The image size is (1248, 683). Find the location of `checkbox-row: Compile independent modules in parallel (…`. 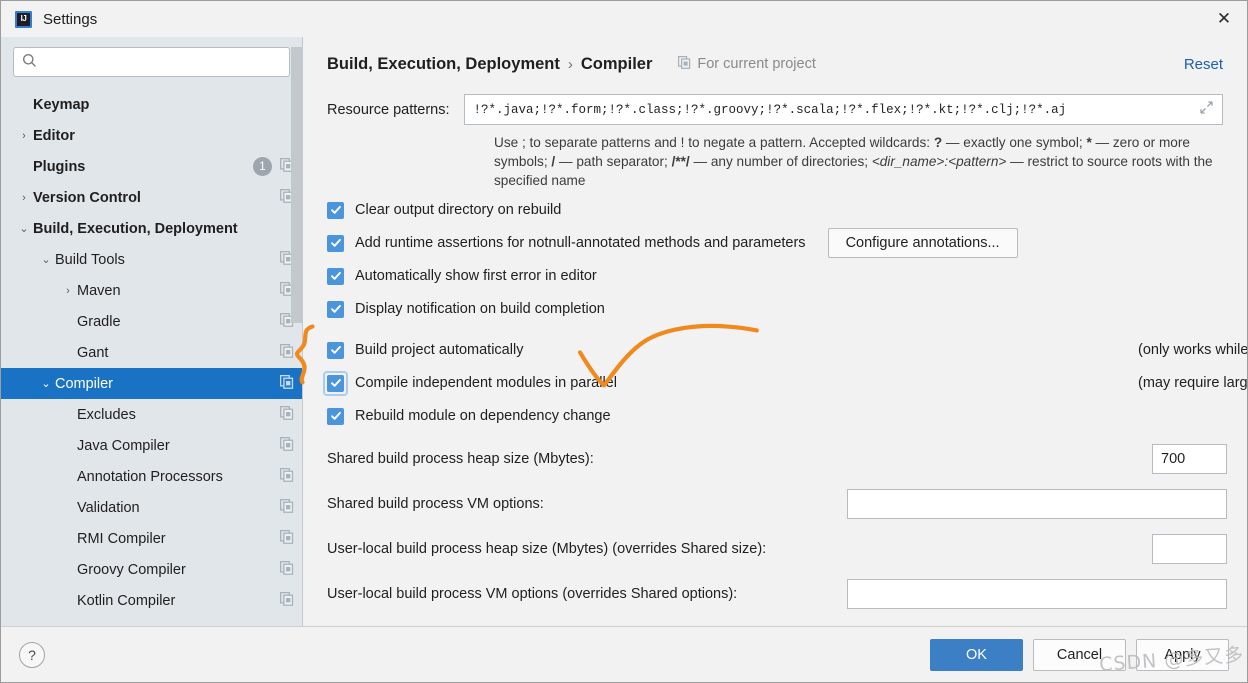

checkbox-row: Compile independent modules in parallel (… is located at coordinates (785, 383).